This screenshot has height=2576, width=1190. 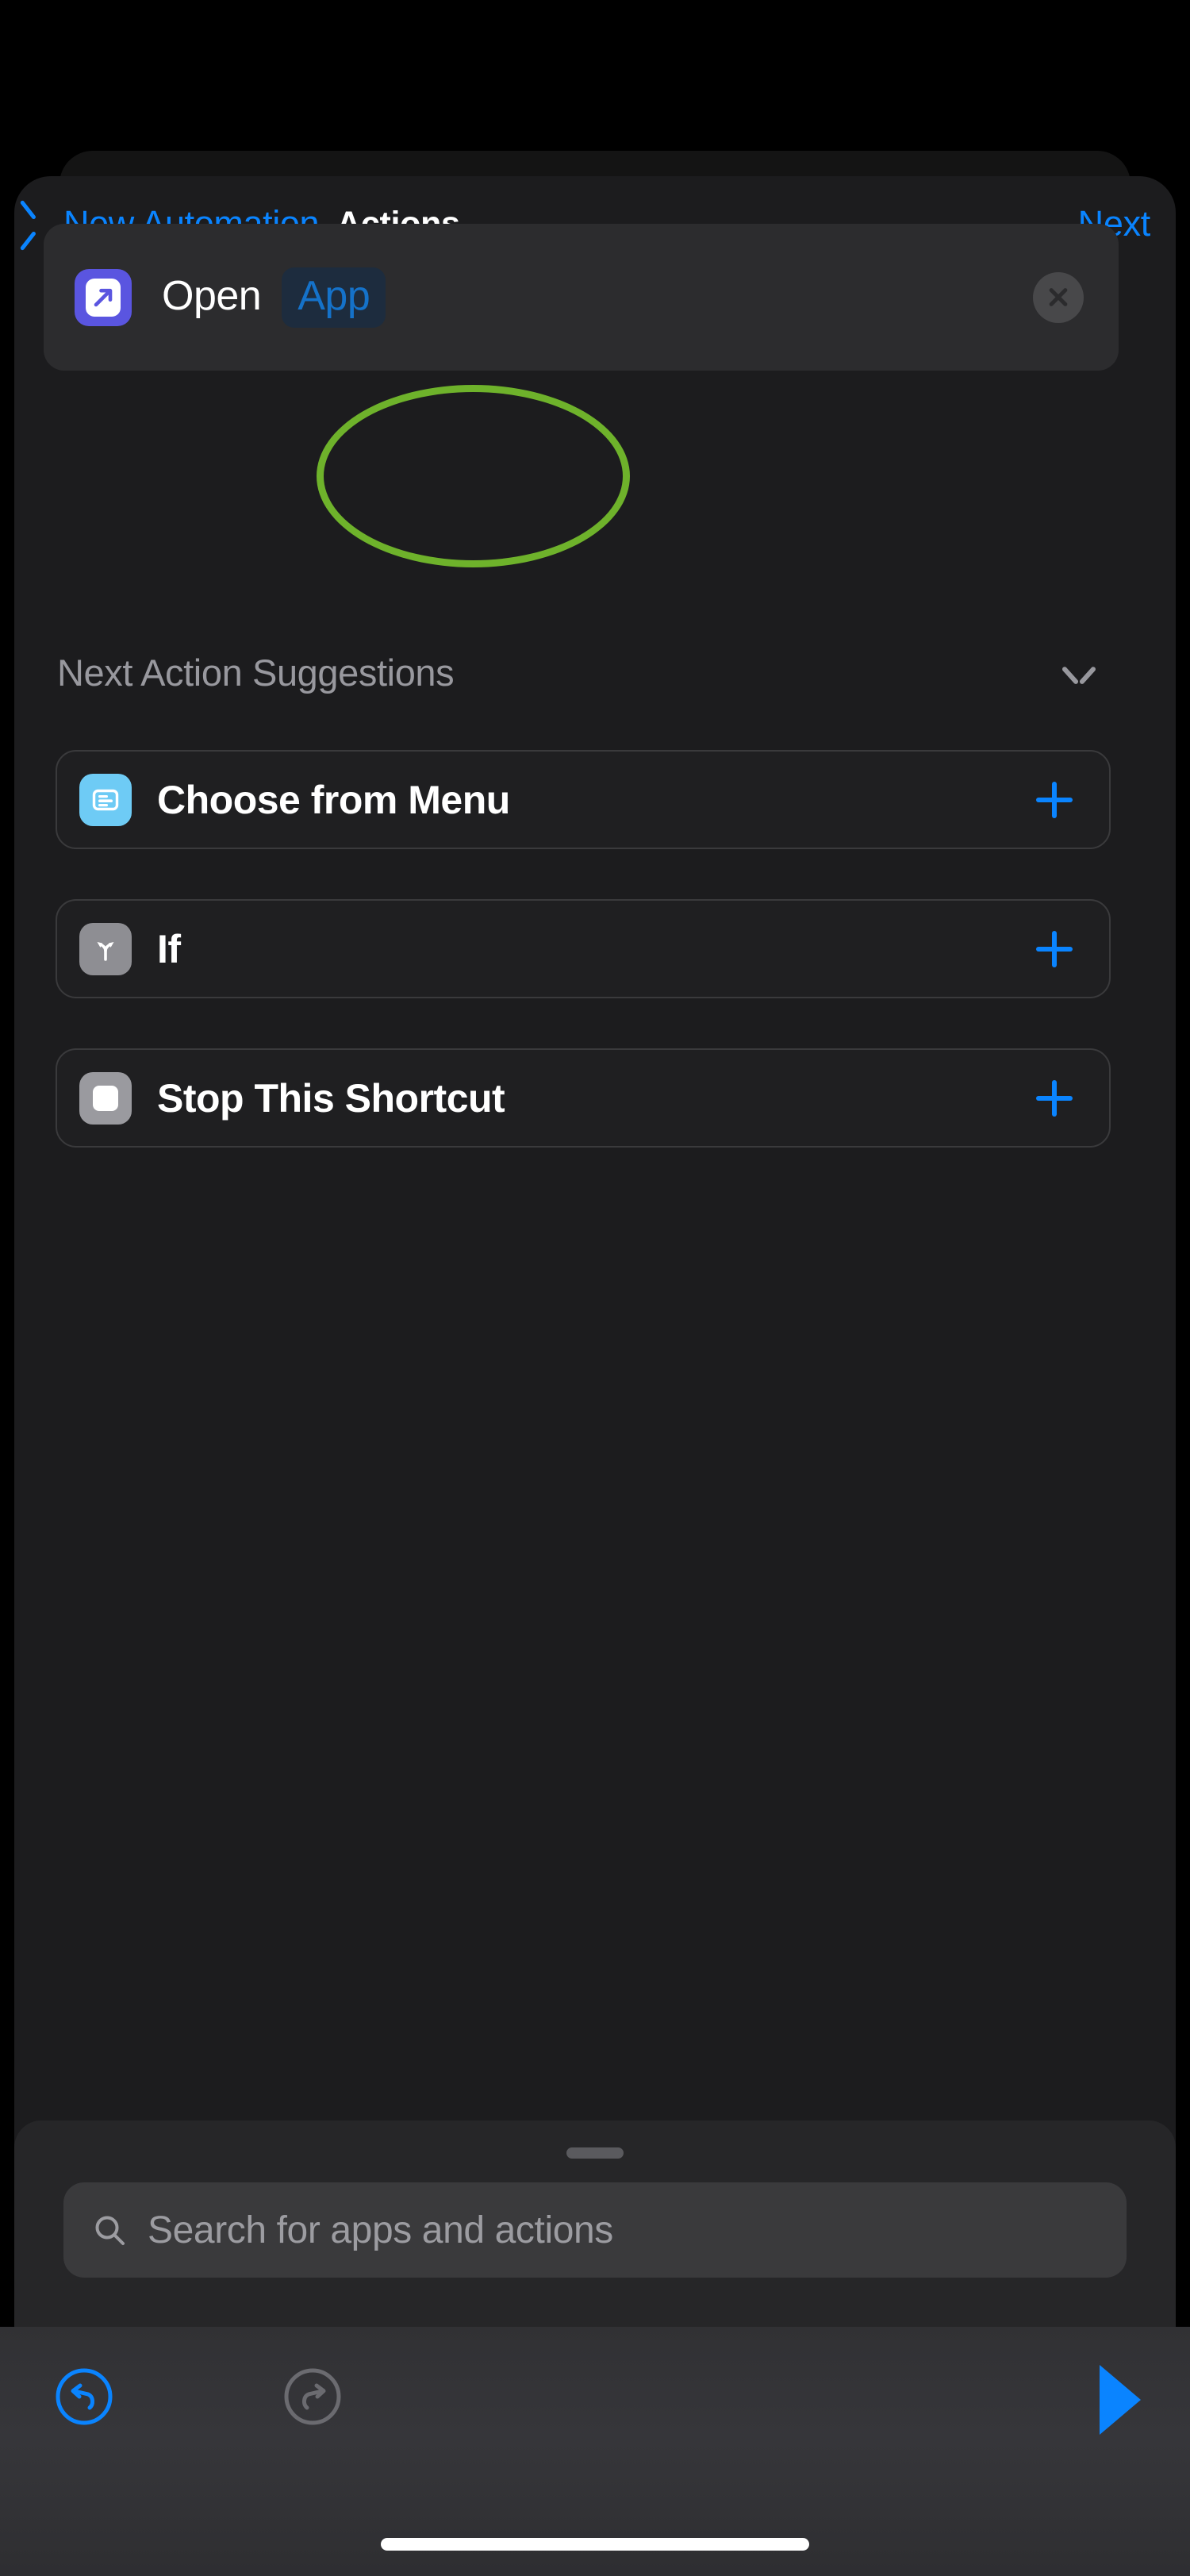 I want to click on list-item-label: Choose from Menu, so click(x=333, y=799).